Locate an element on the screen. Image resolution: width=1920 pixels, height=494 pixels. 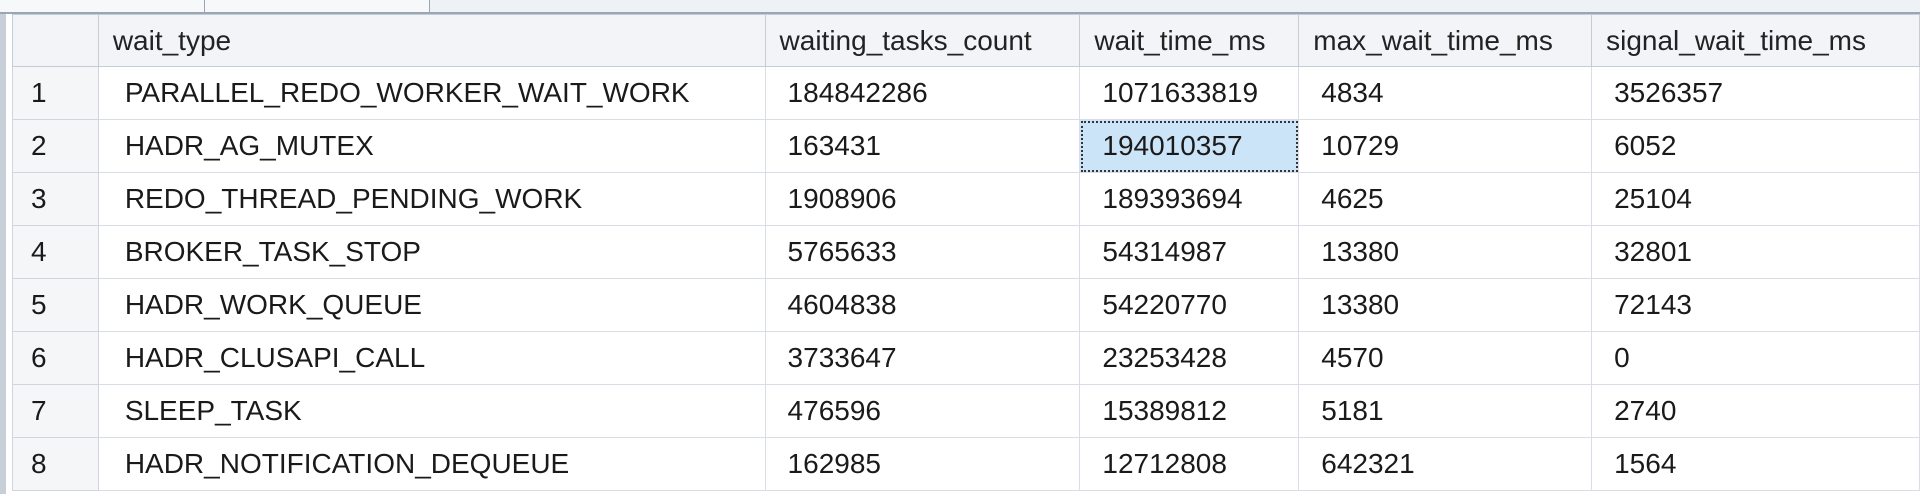
signal-wait-time-ms-cell: 6052 is located at coordinates (1755, 146).